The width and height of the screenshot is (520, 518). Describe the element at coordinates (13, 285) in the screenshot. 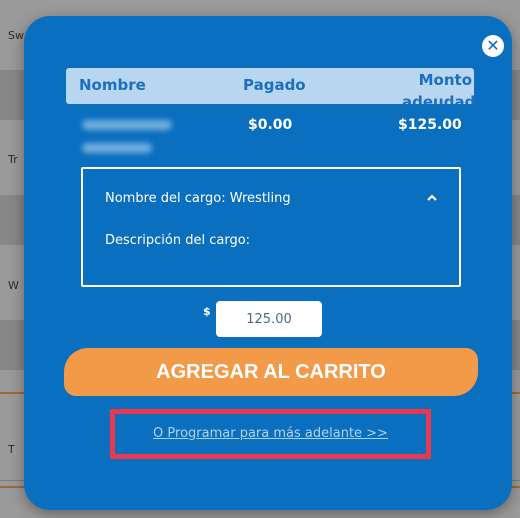

I see `background-row-label: W` at that location.